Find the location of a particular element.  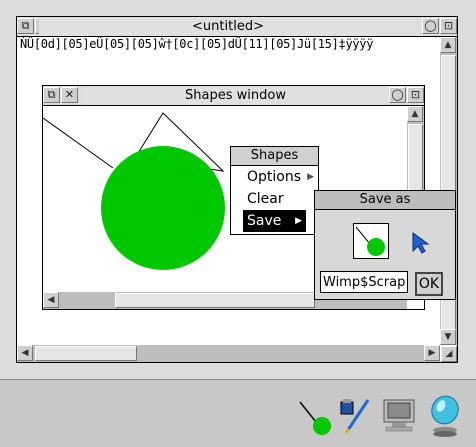

horizontal-scrollbar: ◀ ▶ is located at coordinates (228, 353).